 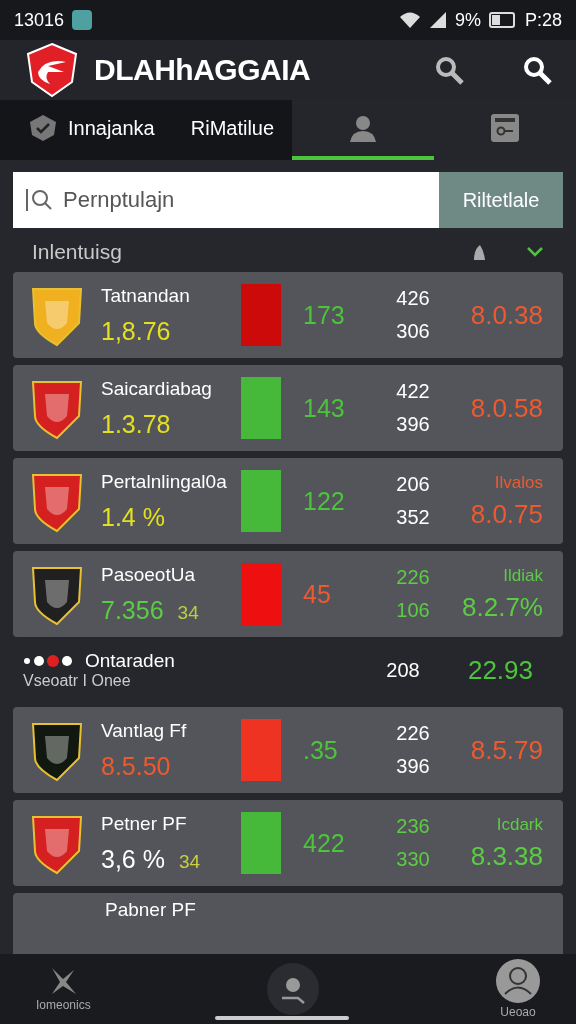 I want to click on dots-icon, so click(x=49, y=661).